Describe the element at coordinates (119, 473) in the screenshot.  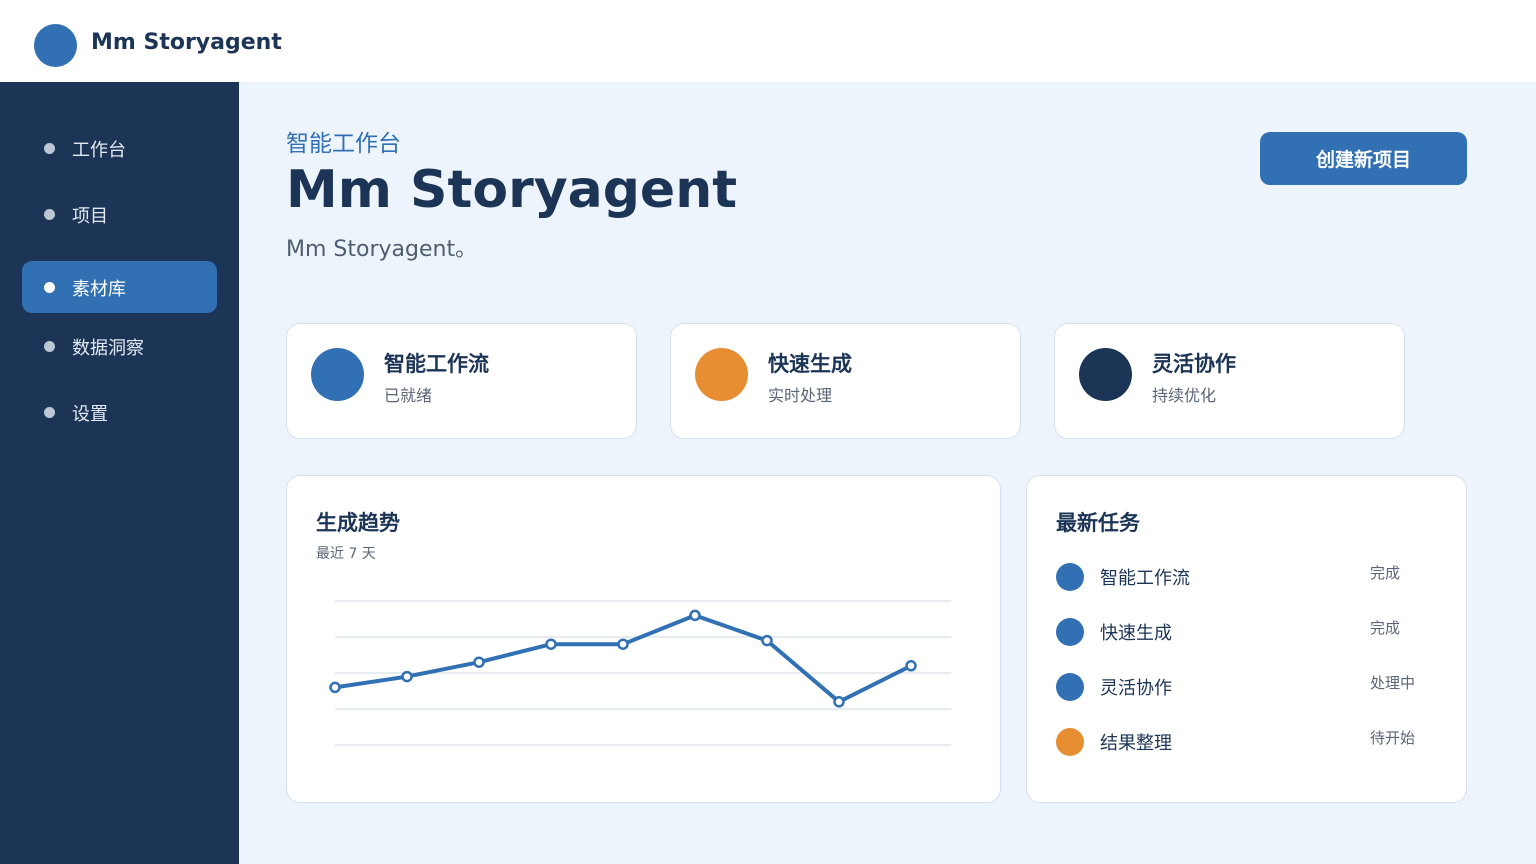
I see `sidebar: 工作台 项目 素材库 数据洞察 设置` at that location.